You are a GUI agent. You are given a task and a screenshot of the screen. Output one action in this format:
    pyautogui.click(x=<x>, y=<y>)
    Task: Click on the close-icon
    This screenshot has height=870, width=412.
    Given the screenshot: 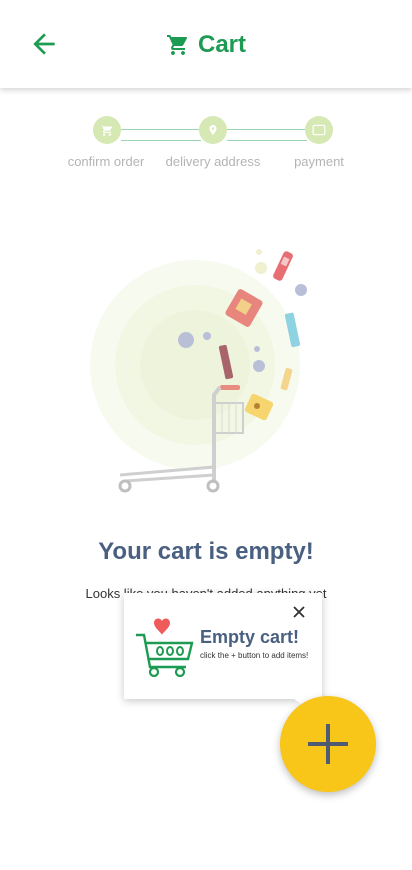 What is the action you would take?
    pyautogui.click(x=299, y=612)
    